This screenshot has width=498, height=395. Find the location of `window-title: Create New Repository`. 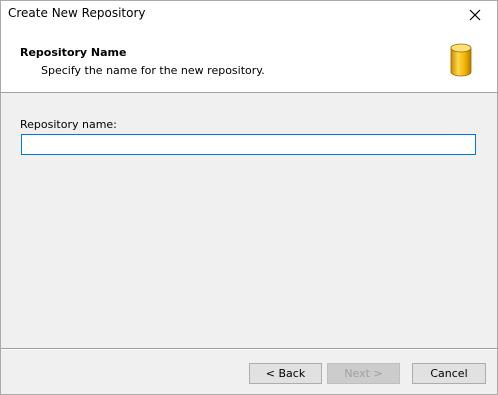

window-title: Create New Repository is located at coordinates (77, 13).